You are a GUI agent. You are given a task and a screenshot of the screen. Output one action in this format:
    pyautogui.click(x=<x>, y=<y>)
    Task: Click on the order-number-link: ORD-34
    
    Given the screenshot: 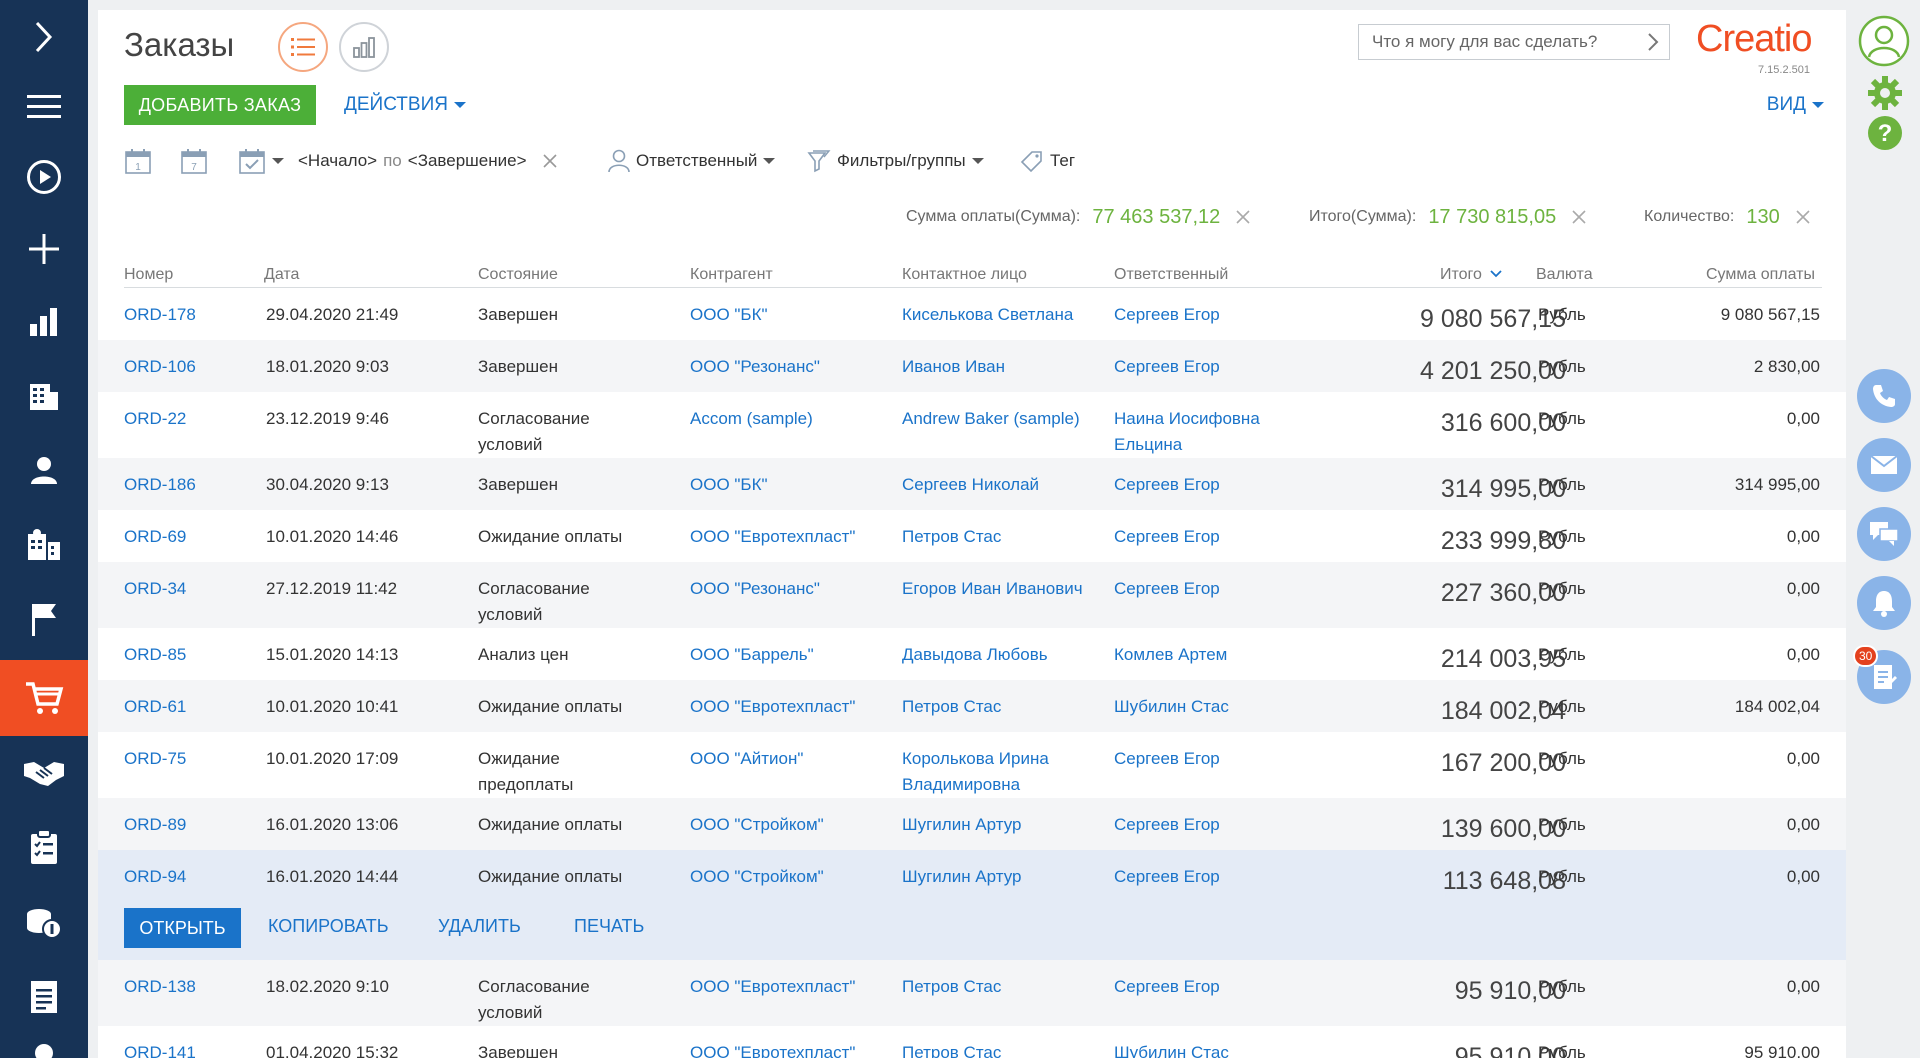 What is the action you would take?
    pyautogui.click(x=184, y=589)
    